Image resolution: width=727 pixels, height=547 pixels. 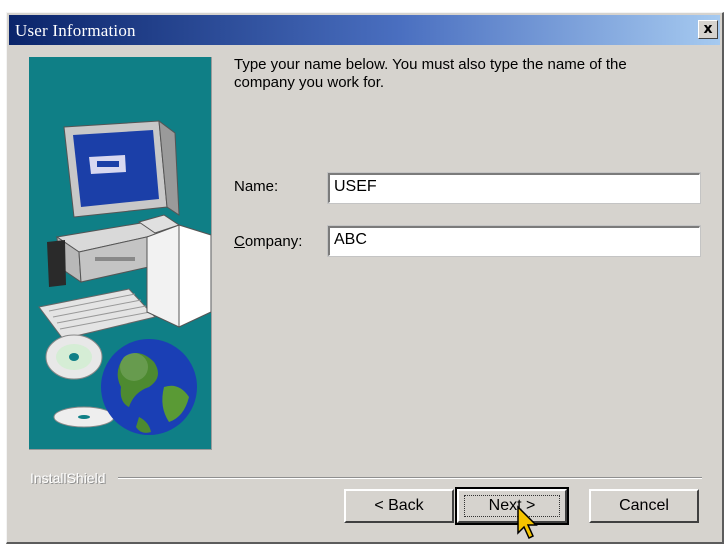 What do you see at coordinates (410, 478) in the screenshot?
I see `brand-divider` at bounding box center [410, 478].